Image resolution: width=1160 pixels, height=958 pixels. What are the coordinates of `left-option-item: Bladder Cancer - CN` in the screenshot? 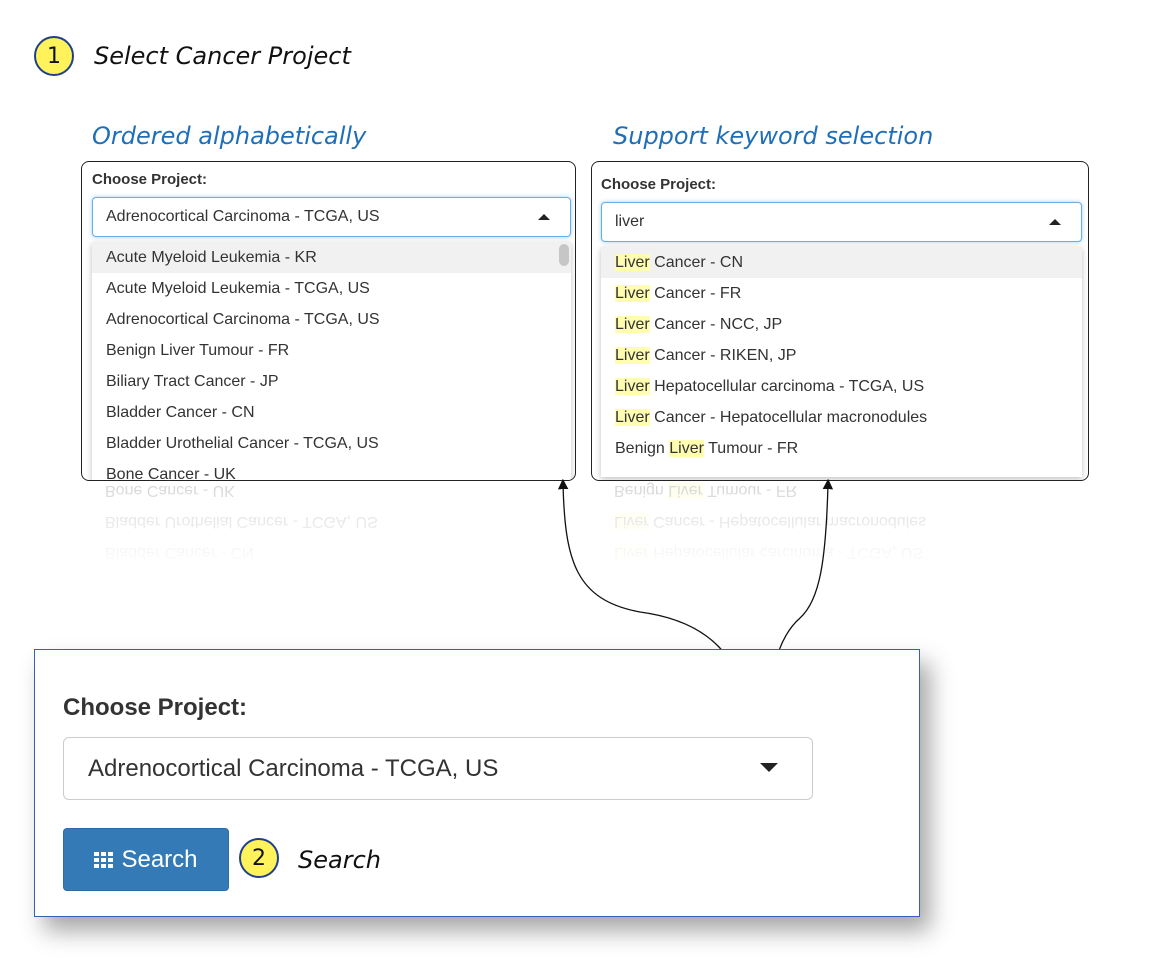 It's located at (331, 412).